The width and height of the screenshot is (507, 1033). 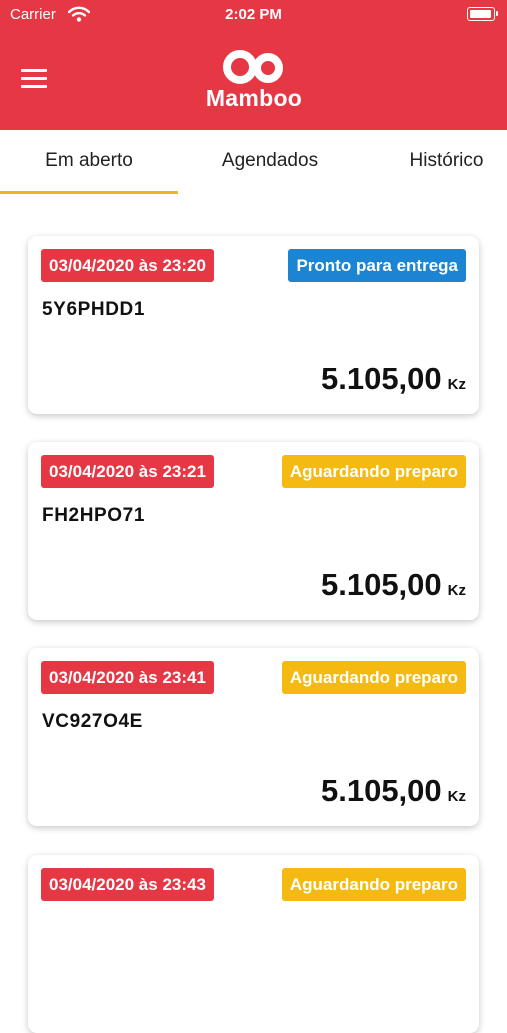 What do you see at coordinates (89, 192) in the screenshot?
I see `active-tab-indicator` at bounding box center [89, 192].